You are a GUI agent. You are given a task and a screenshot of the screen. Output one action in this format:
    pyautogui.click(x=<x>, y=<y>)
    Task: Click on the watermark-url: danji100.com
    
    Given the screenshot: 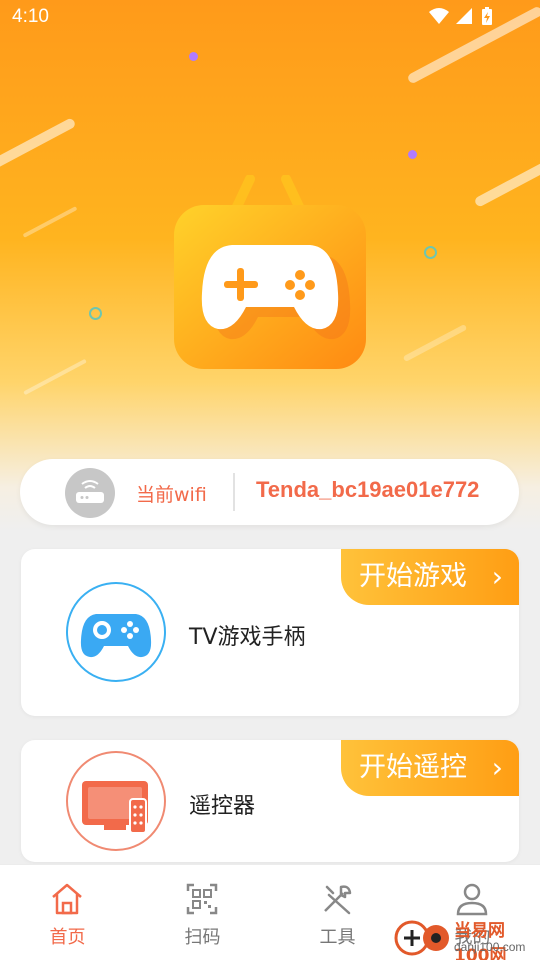 What is the action you would take?
    pyautogui.click(x=490, y=947)
    